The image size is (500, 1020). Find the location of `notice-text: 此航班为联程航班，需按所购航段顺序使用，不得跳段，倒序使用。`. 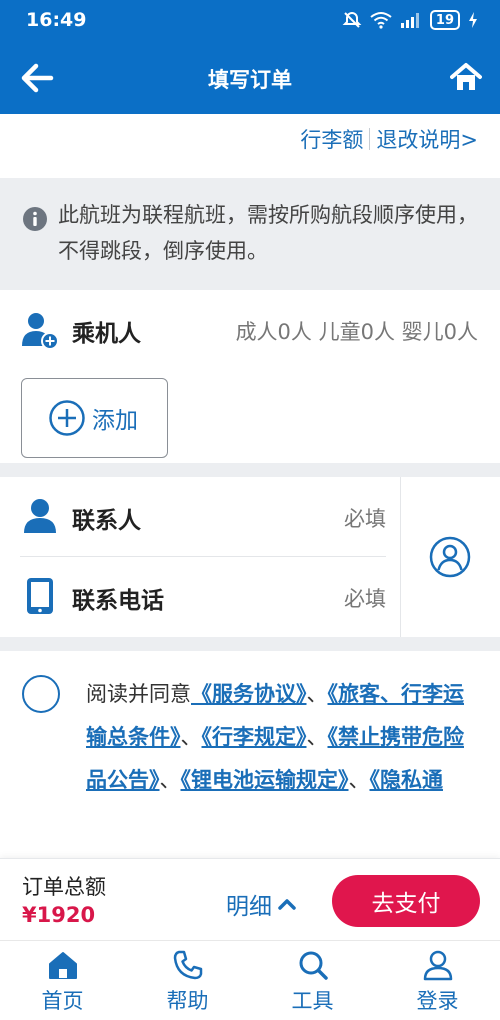

notice-text: 此航班为联程航班，需按所购航段顺序使用，不得跳段，倒序使用。 is located at coordinates (268, 233).